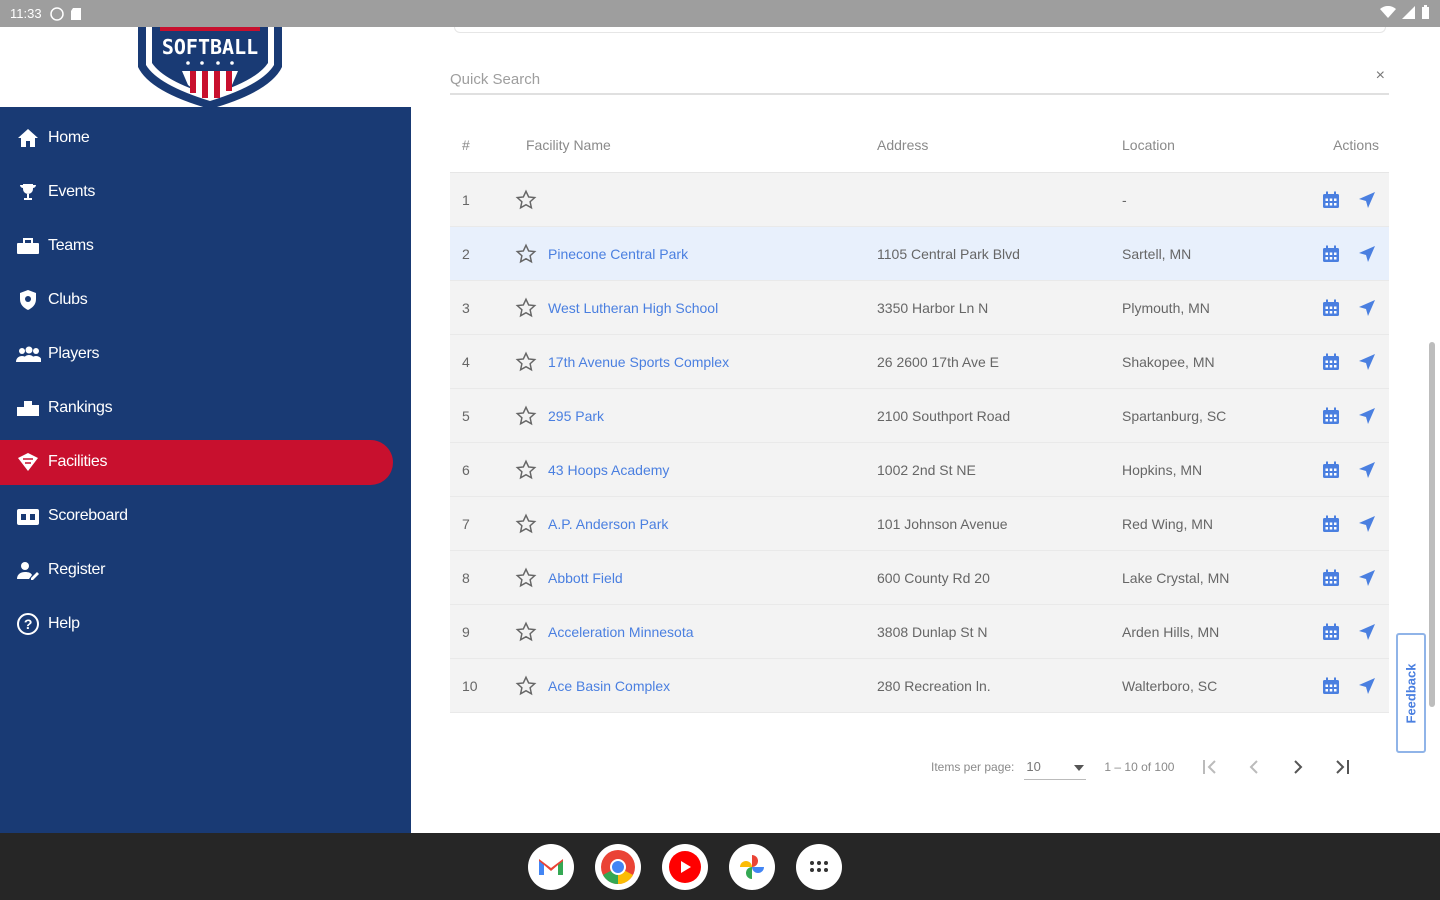 This screenshot has height=900, width=1440. What do you see at coordinates (551, 867) in the screenshot?
I see `gmail-app-icon` at bounding box center [551, 867].